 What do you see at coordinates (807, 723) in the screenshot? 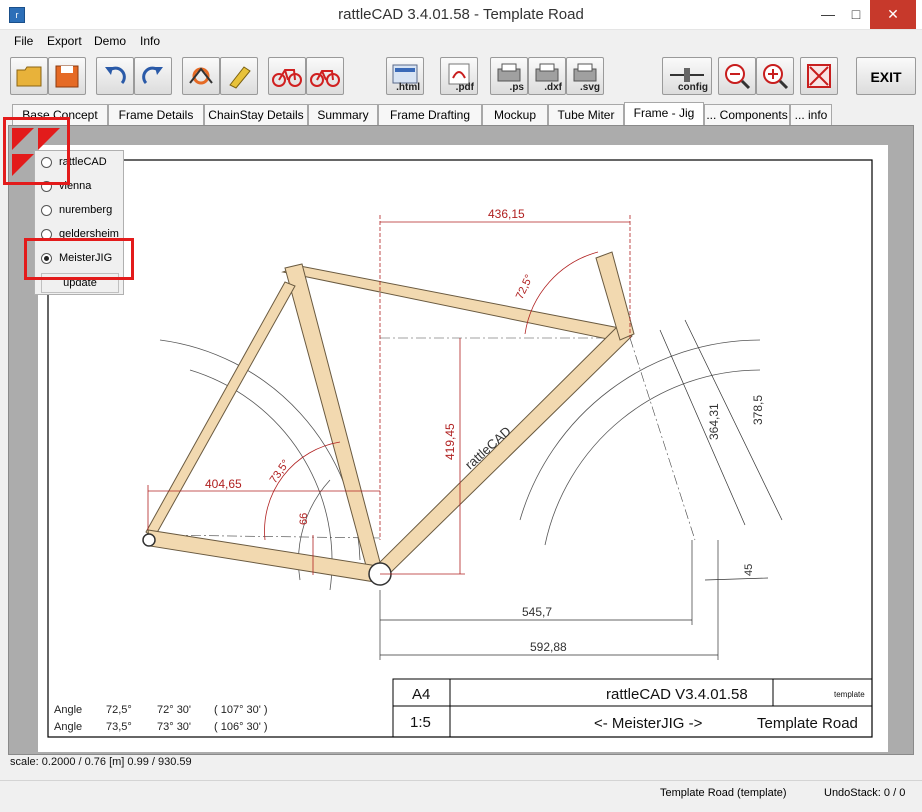
I see `title-block-project: Template Road` at bounding box center [807, 723].